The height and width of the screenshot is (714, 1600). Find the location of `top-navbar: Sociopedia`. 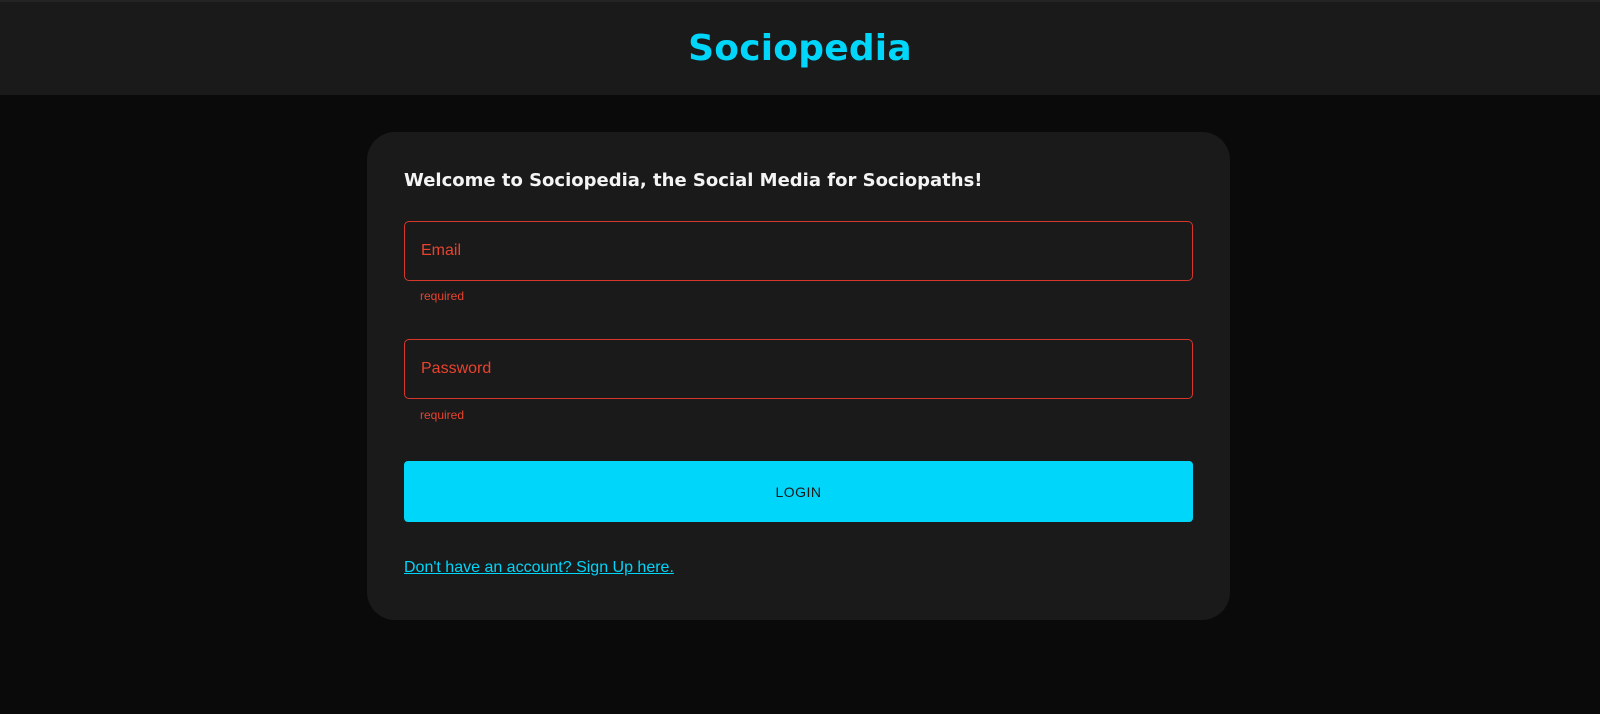

top-navbar: Sociopedia is located at coordinates (800, 47).